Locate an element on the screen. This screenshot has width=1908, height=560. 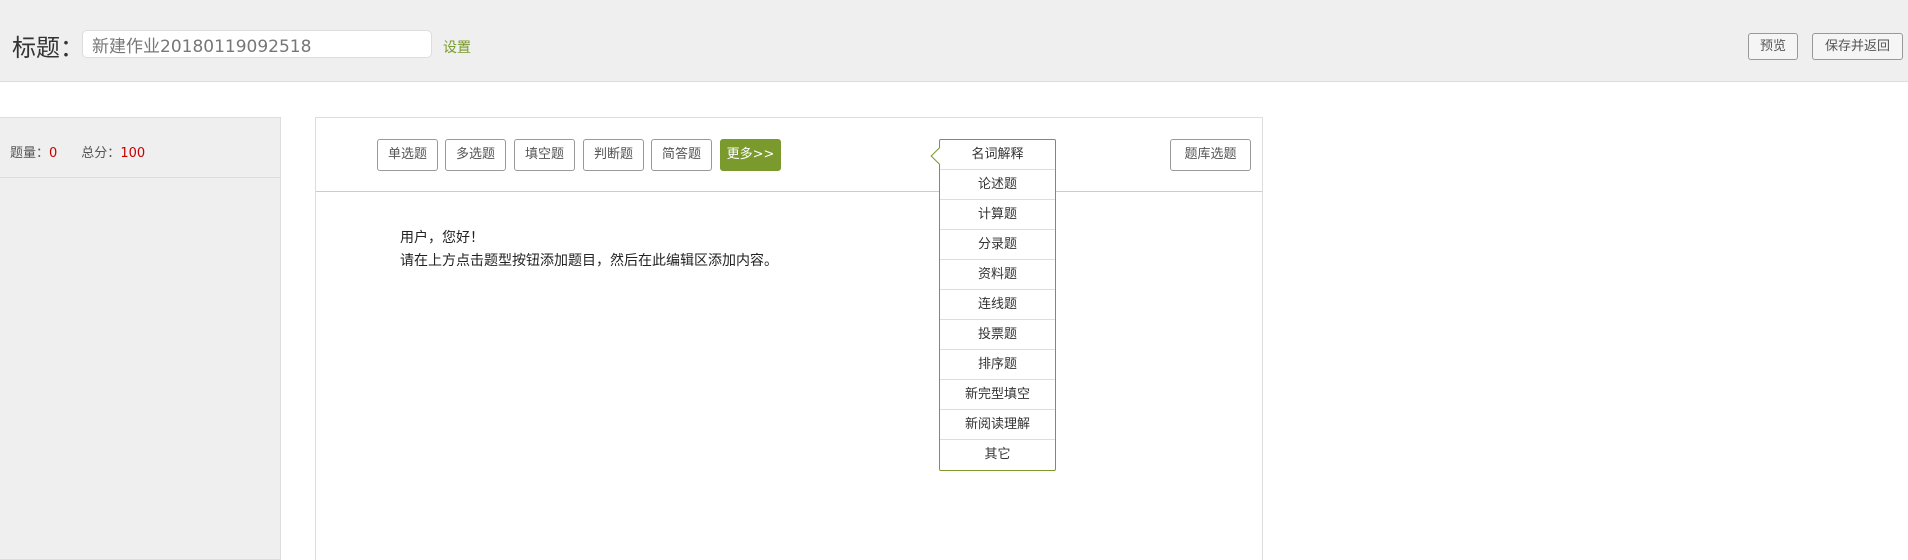
toolbar-divider is located at coordinates (789, 191).